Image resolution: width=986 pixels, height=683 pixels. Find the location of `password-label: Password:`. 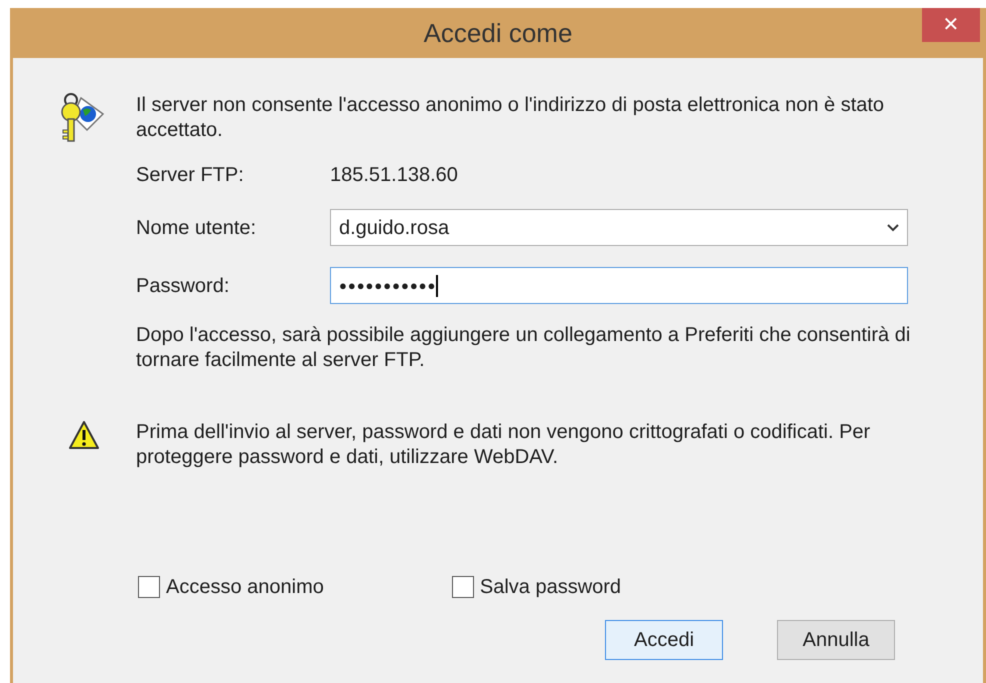

password-label: Password: is located at coordinates (183, 286).